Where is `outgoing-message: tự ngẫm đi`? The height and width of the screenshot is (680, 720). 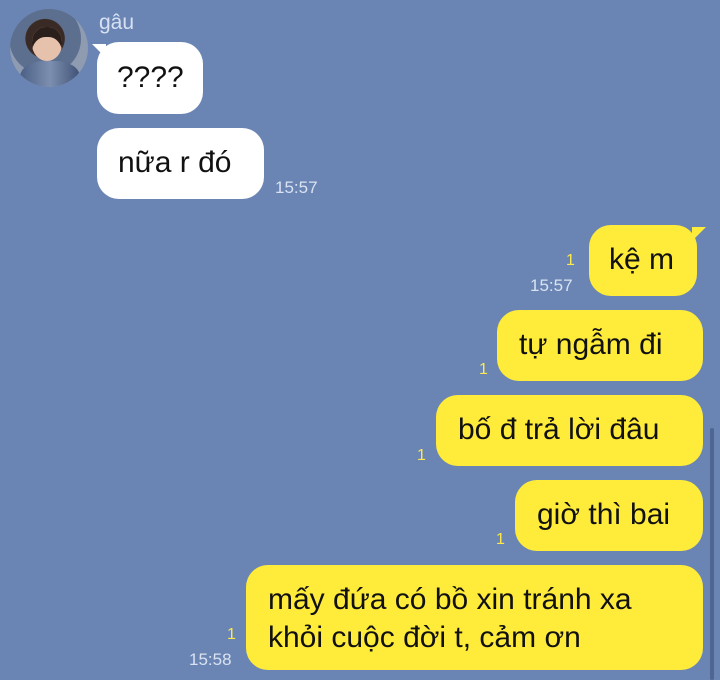
outgoing-message: tự ngẫm đi is located at coordinates (600, 345).